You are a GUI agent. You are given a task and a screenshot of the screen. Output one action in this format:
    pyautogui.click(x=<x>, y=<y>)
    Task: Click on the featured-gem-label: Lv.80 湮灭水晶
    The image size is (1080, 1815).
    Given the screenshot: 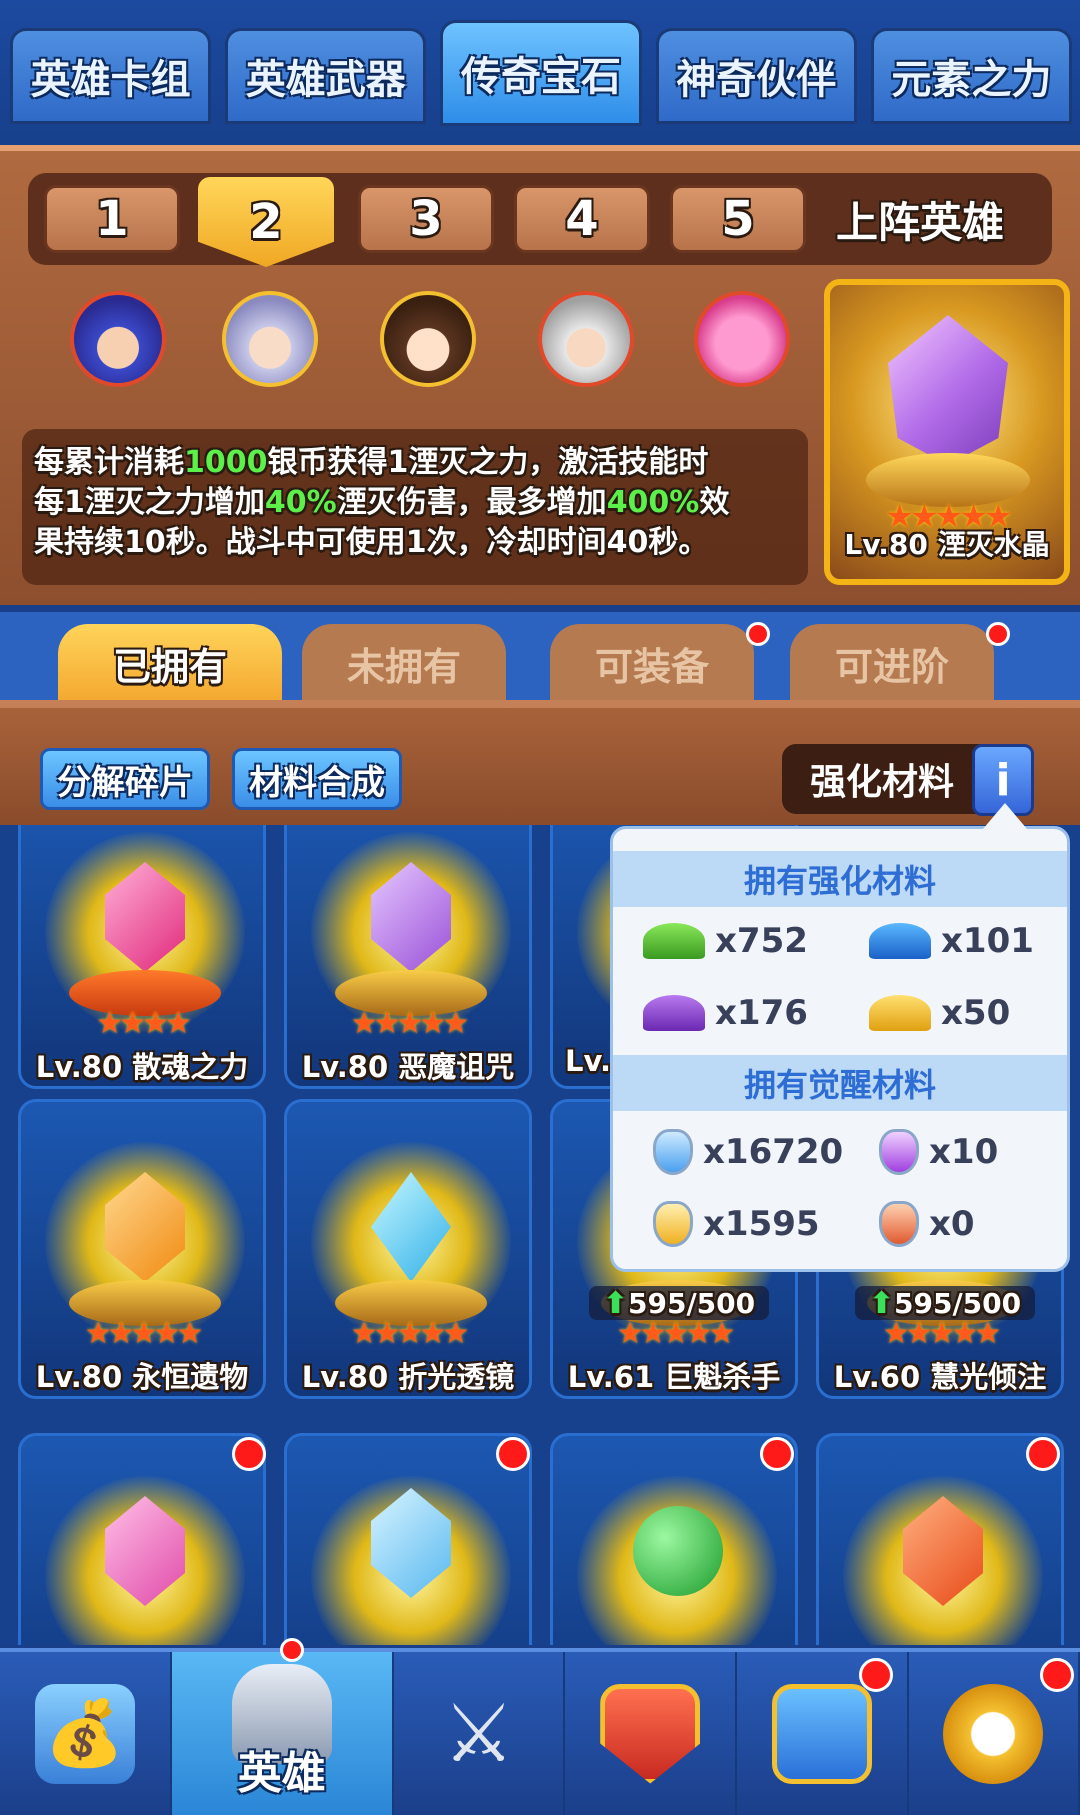 What is the action you would take?
    pyautogui.click(x=947, y=544)
    